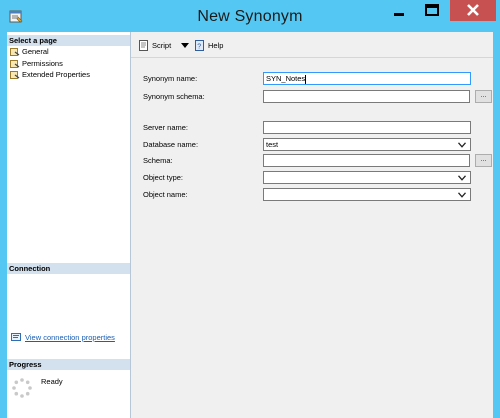 The width and height of the screenshot is (500, 418). Describe the element at coordinates (16, 337) in the screenshot. I see `connection-properties-icon` at that location.